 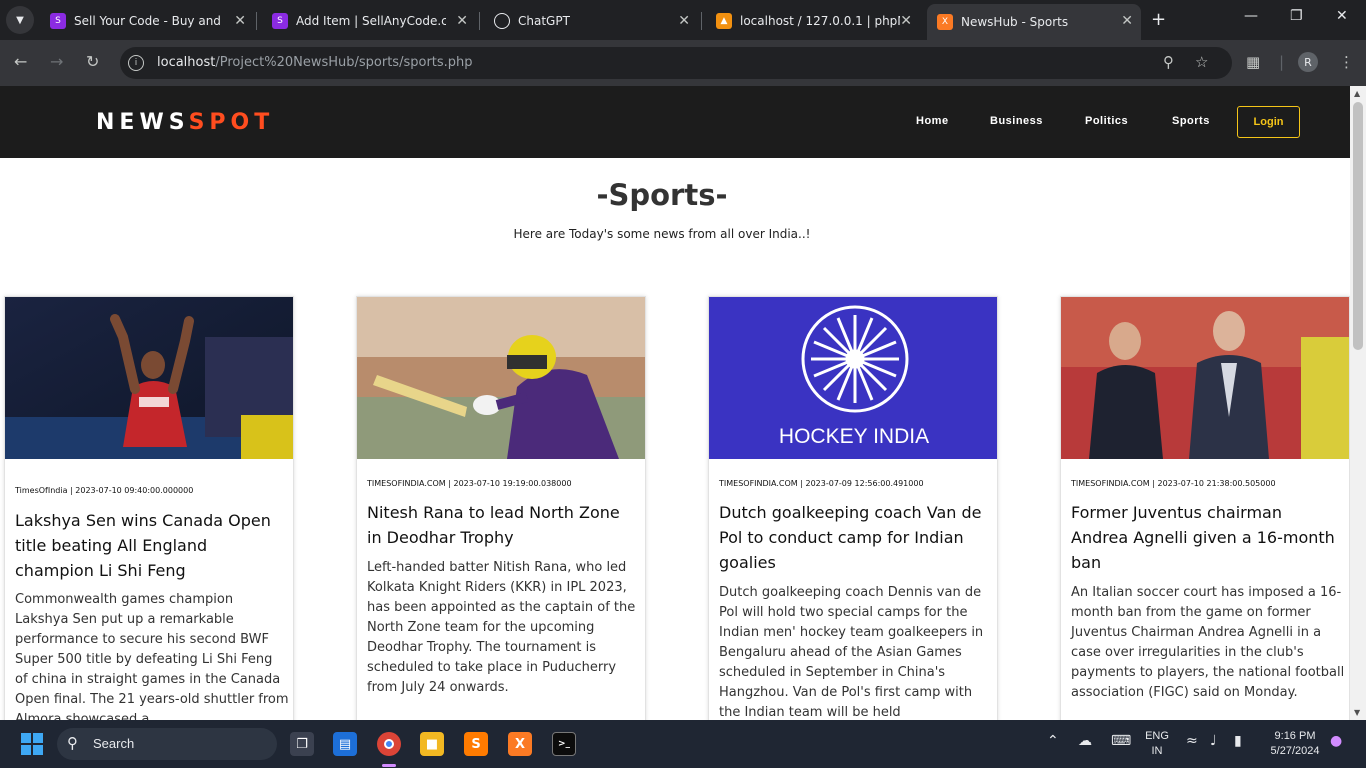 I want to click on chevron-up-icon: ⌃, so click(x=1053, y=741).